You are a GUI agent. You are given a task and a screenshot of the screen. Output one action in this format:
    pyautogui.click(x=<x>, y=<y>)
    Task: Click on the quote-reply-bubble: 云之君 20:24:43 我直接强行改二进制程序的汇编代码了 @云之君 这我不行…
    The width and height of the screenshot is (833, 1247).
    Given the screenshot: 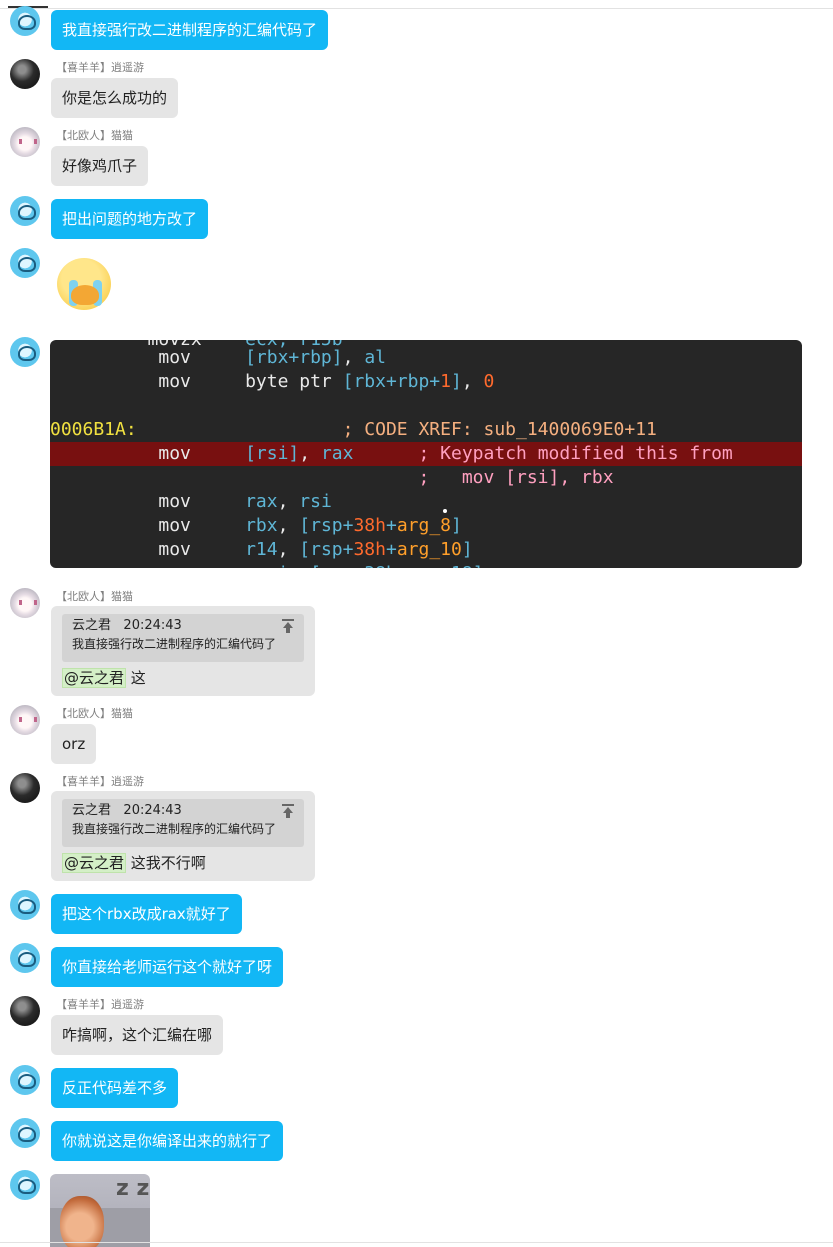 What is the action you would take?
    pyautogui.click(x=183, y=836)
    